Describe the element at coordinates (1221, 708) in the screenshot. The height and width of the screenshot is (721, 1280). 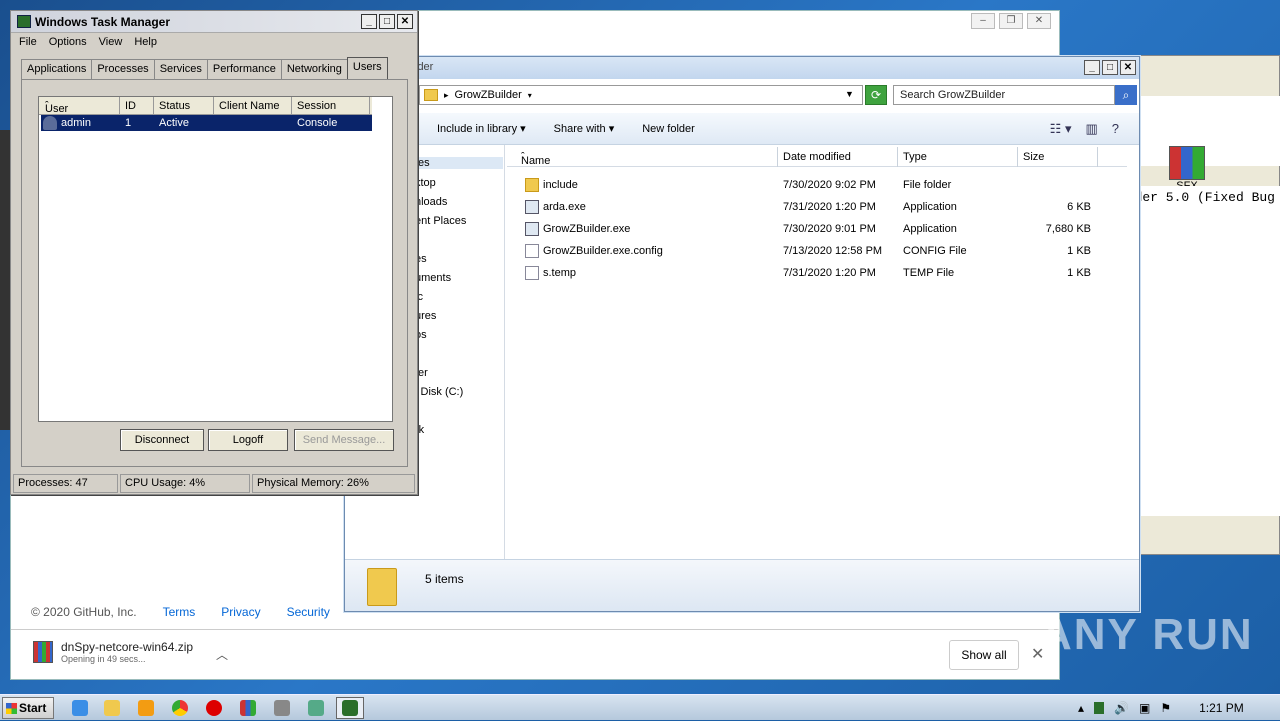
I see `clock: 1:21 PM` at that location.